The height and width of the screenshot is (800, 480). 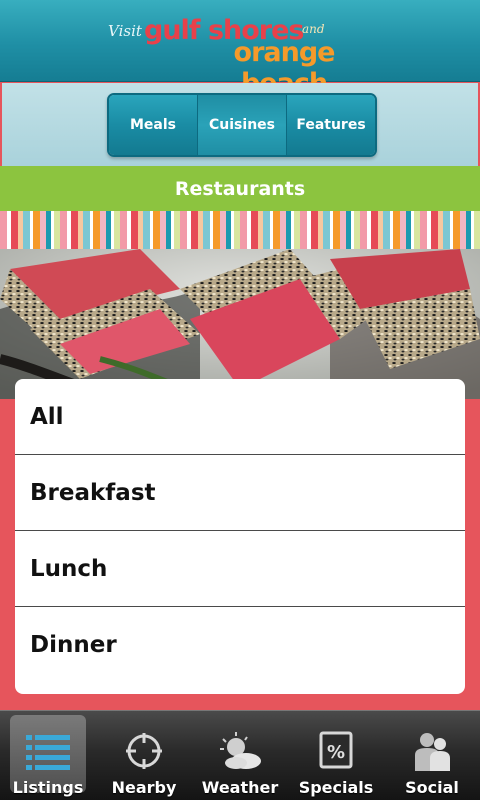 What do you see at coordinates (243, 56) in the screenshot?
I see `logo: Visit gulf shores and orange beach` at bounding box center [243, 56].